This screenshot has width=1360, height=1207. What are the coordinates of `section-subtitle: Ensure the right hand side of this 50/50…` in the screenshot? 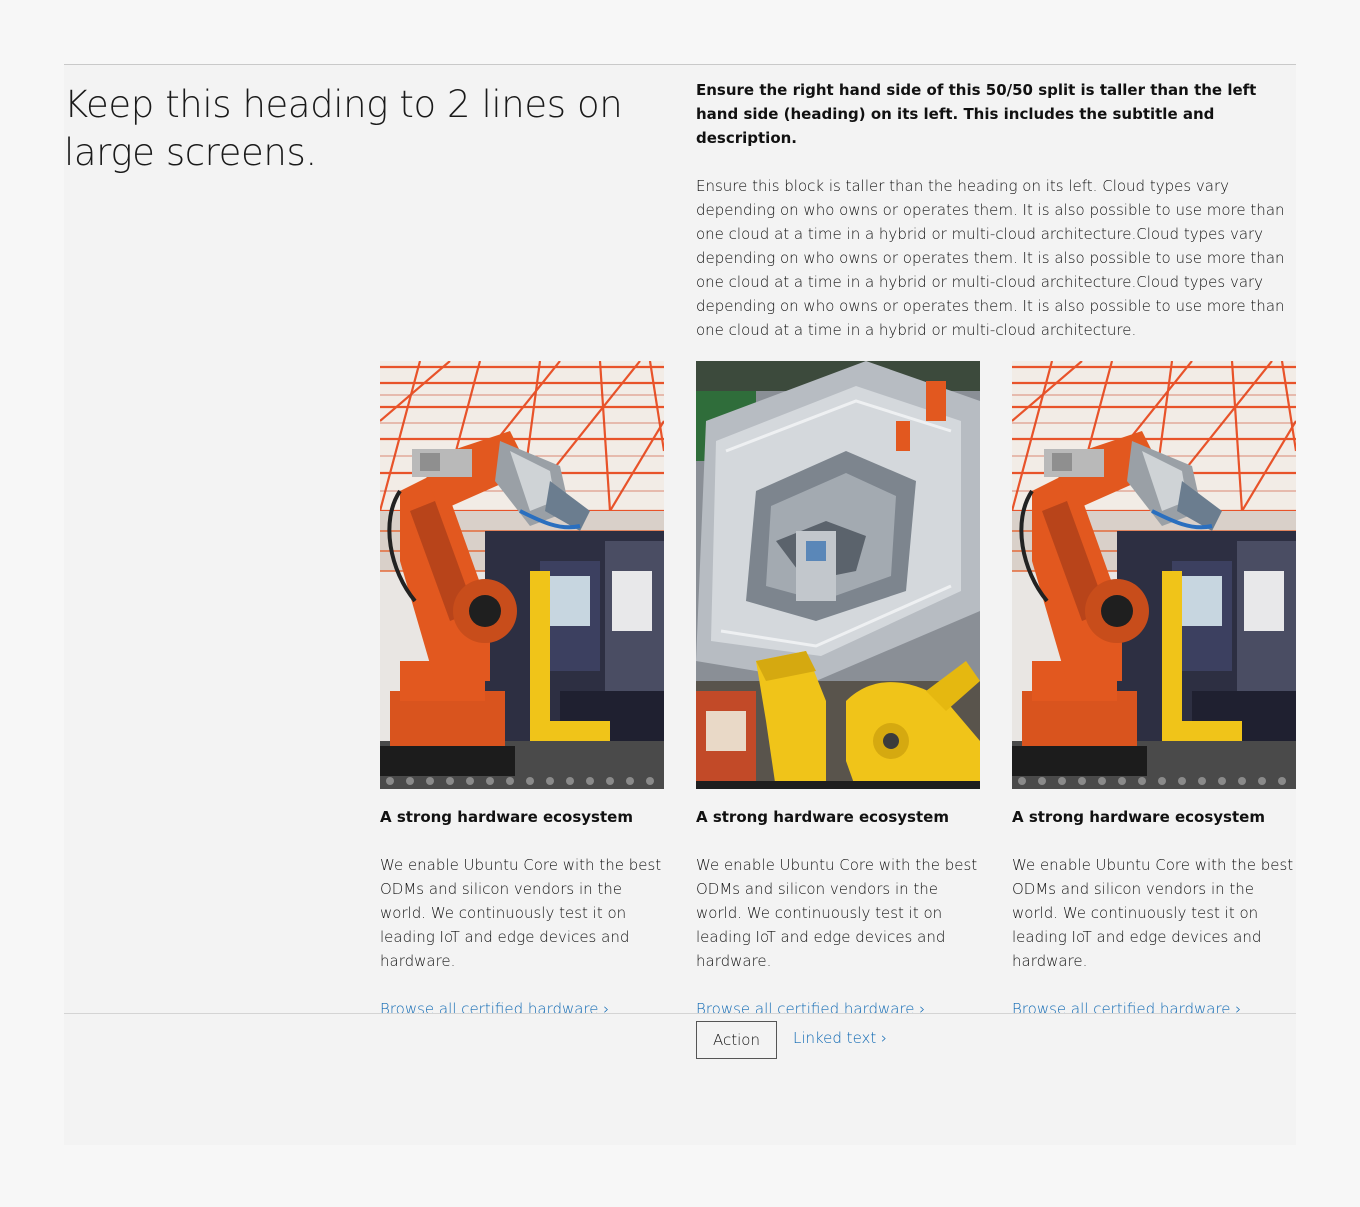 It's located at (976, 114).